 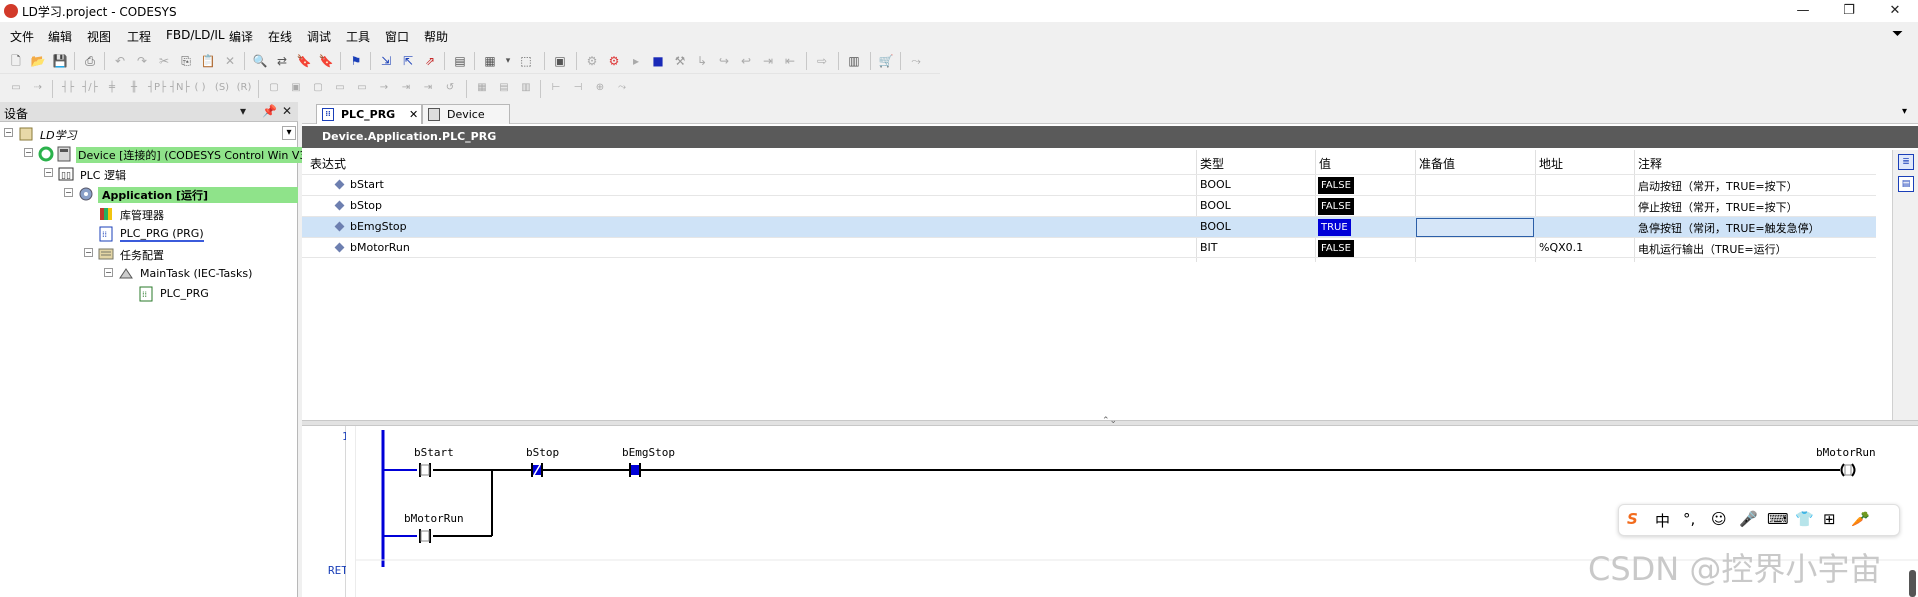 What do you see at coordinates (1748, 519) in the screenshot?
I see `microphone-icon: 🎤` at bounding box center [1748, 519].